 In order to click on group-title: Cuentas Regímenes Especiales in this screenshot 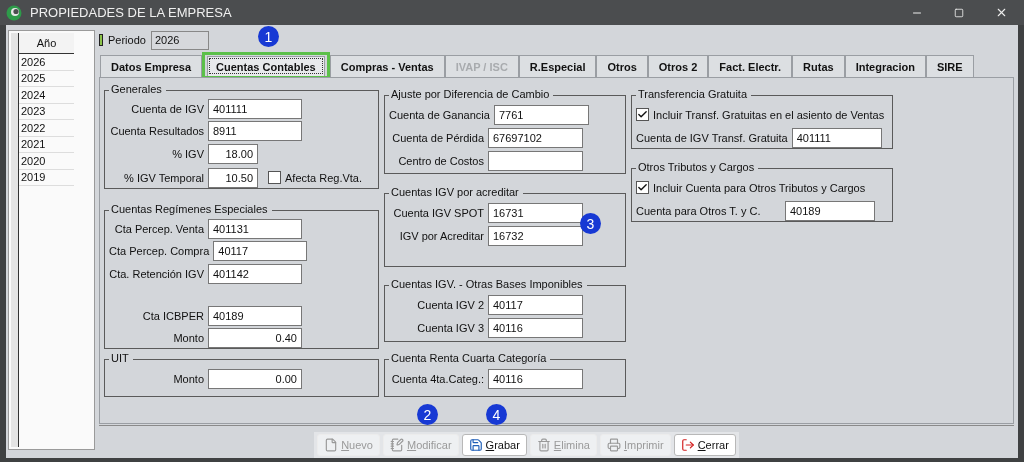, I will do `click(190, 209)`.